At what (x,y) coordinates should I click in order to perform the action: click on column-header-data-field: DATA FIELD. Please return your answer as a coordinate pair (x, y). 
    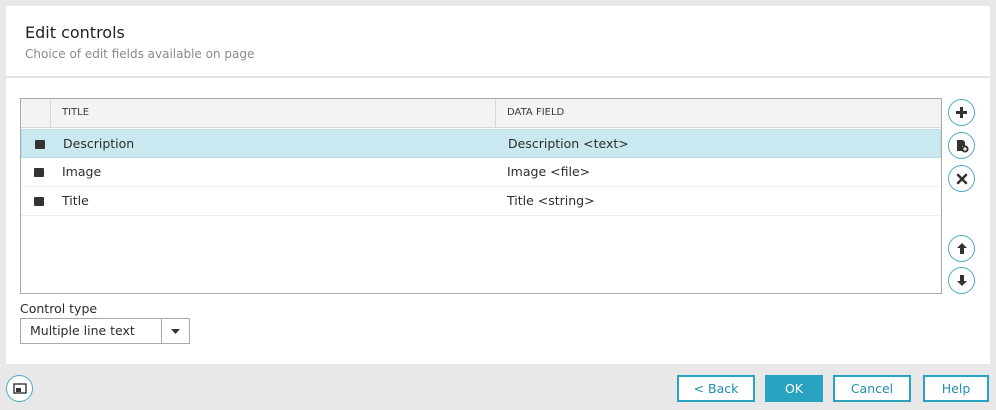
    Looking at the image, I should click on (530, 113).